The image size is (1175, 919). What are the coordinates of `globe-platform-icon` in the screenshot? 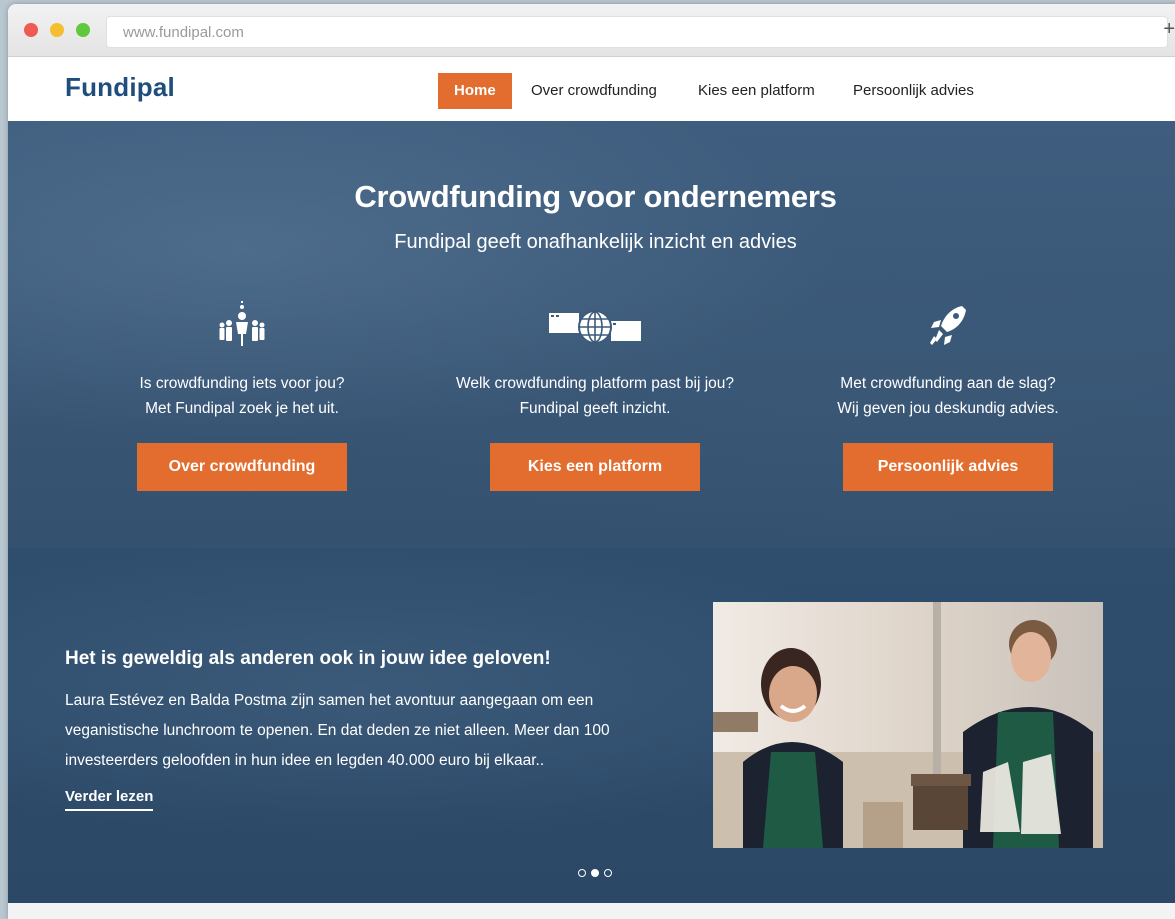 It's located at (595, 326).